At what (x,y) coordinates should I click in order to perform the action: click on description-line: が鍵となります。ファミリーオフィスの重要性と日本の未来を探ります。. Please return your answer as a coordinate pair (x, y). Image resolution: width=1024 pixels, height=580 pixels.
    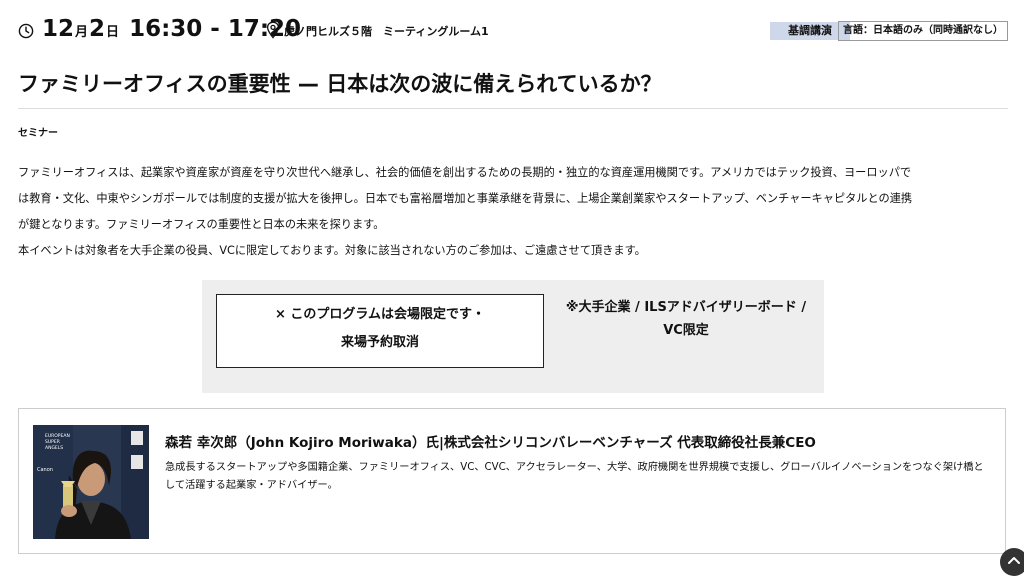
    Looking at the image, I should click on (201, 224).